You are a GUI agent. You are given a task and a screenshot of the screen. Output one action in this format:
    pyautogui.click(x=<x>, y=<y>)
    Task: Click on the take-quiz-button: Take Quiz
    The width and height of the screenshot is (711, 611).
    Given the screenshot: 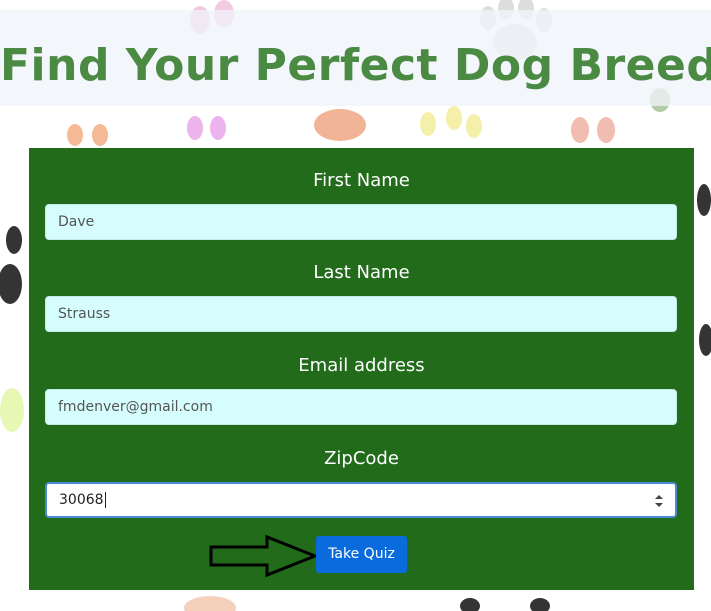 What is the action you would take?
    pyautogui.click(x=361, y=554)
    